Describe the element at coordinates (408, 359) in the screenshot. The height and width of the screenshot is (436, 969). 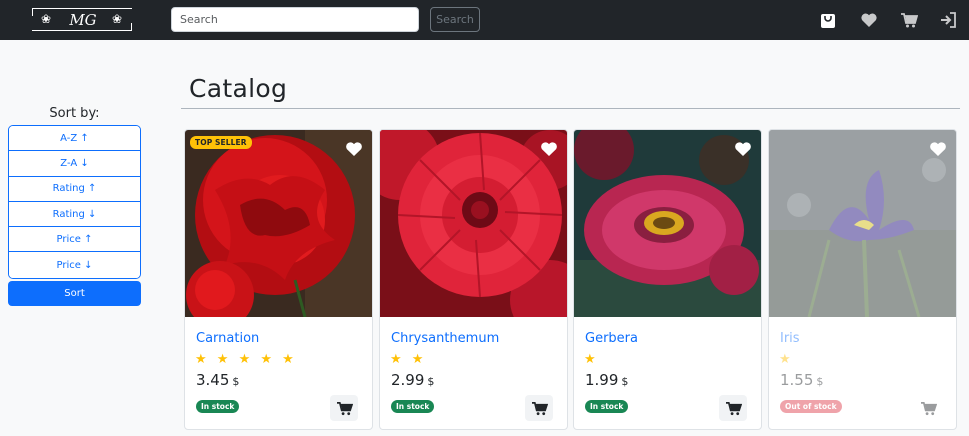
I see `rating-stars: ★ ★` at that location.